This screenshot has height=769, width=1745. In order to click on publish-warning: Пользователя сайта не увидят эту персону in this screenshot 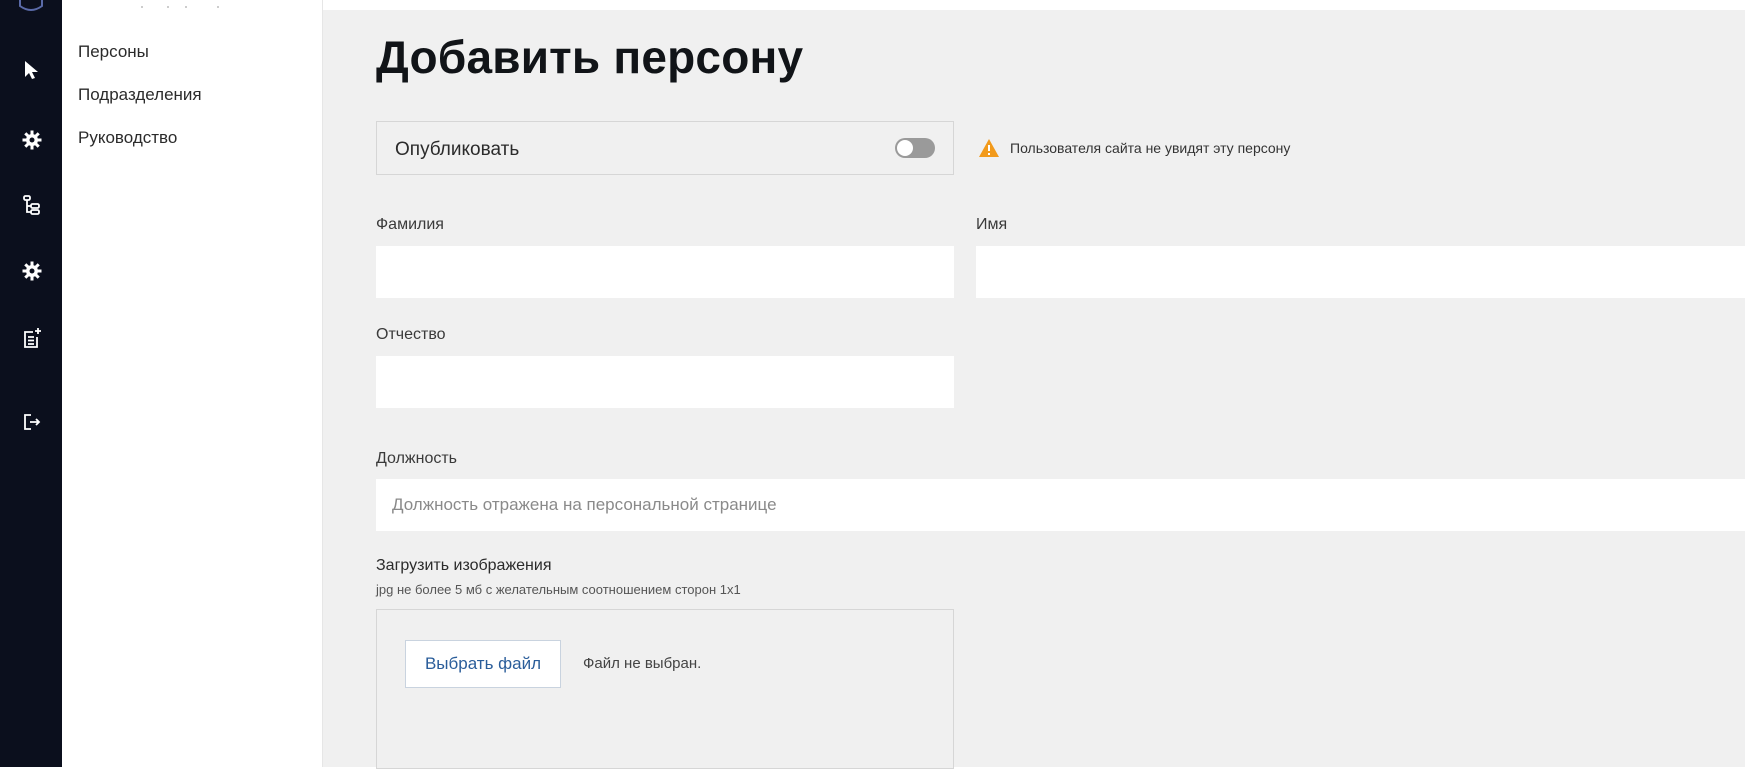, I will do `click(1134, 148)`.